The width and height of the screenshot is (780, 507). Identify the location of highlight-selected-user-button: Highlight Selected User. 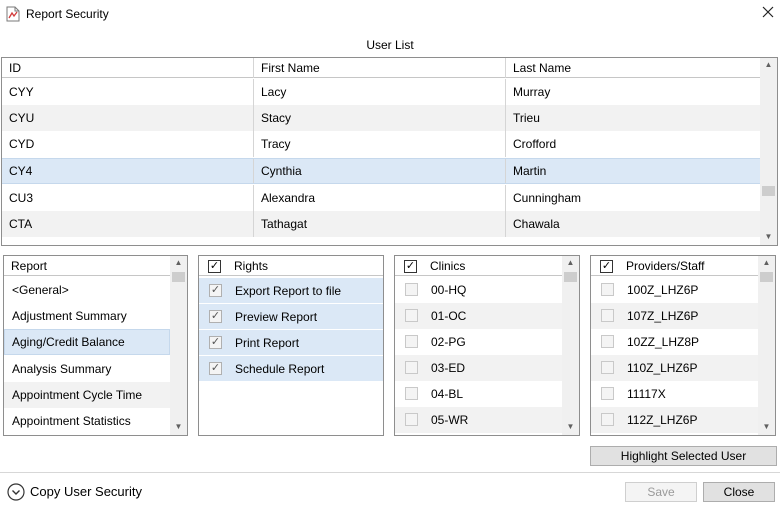
(683, 456).